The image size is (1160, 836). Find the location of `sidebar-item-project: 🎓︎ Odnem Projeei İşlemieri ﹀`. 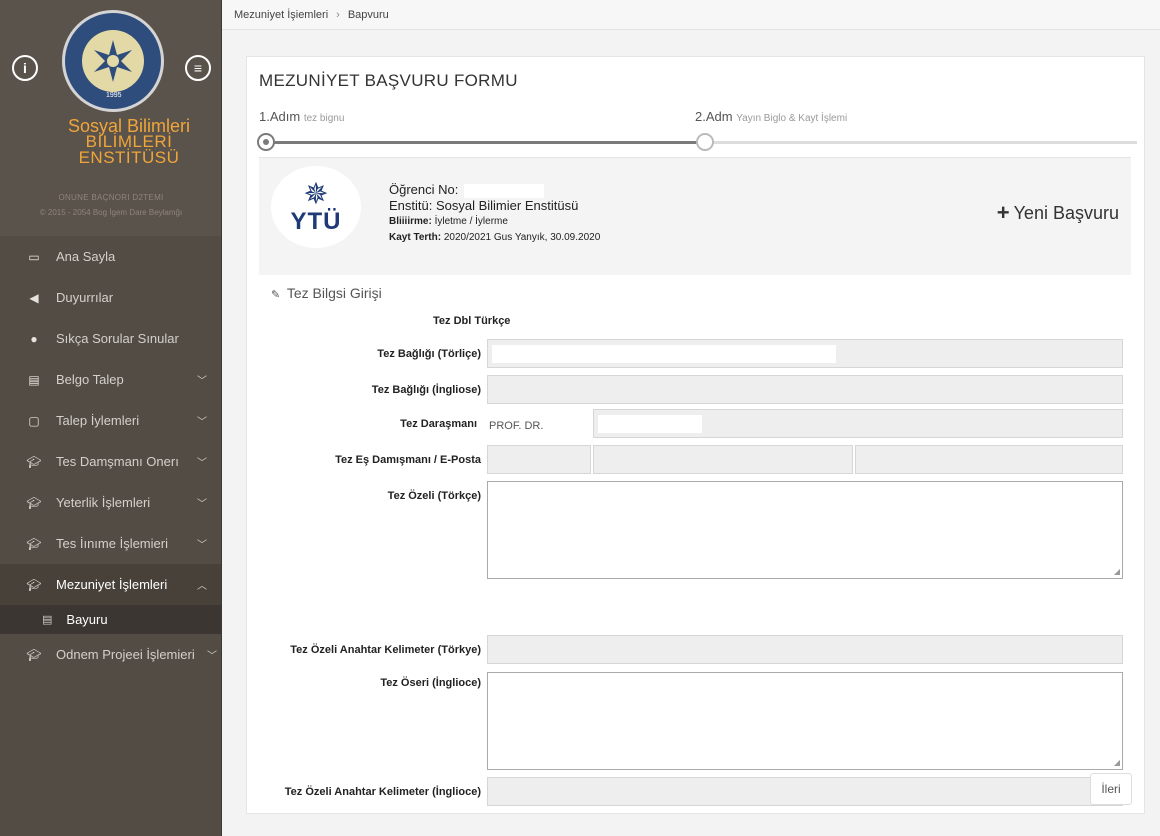

sidebar-item-project: 🎓︎ Odnem Projeei İşlemieri ﹀ is located at coordinates (110, 654).